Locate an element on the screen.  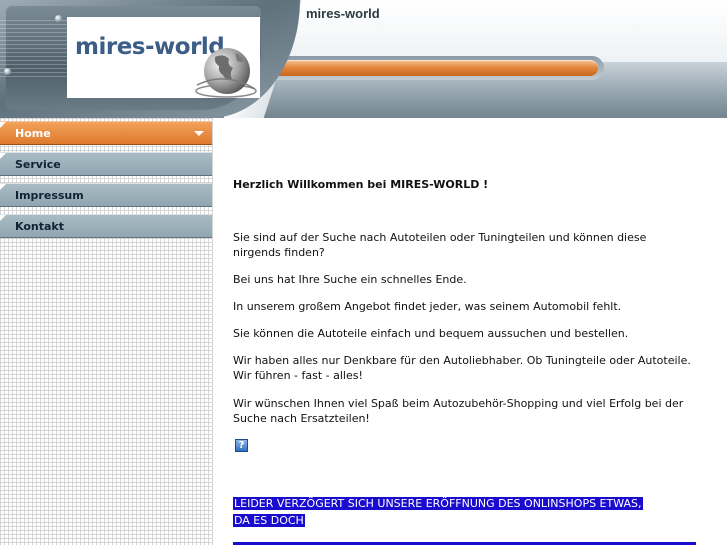
nav-item-label: Home is located at coordinates (33, 133).